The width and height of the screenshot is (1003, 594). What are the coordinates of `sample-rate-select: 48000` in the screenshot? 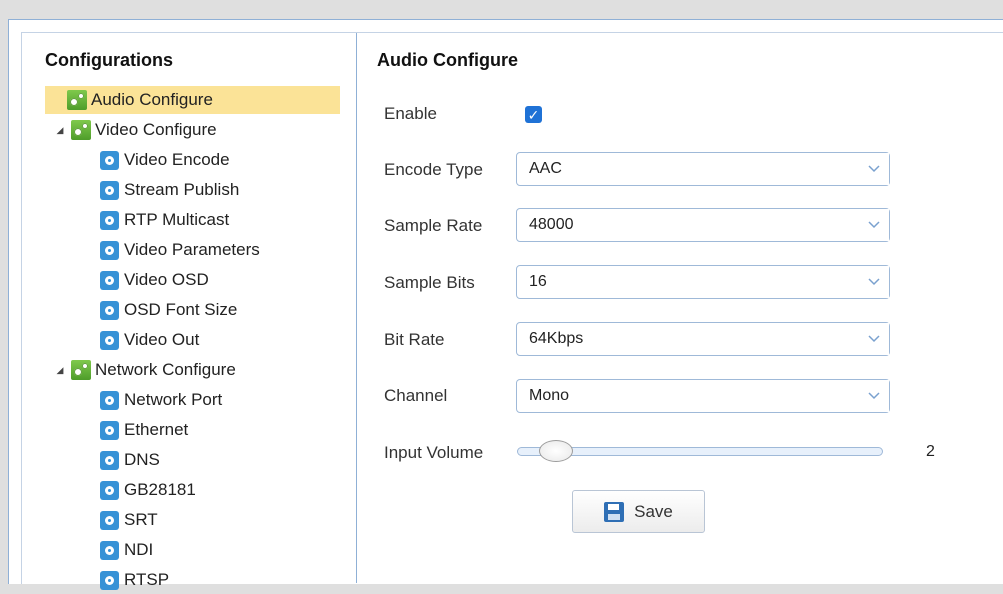 It's located at (703, 225).